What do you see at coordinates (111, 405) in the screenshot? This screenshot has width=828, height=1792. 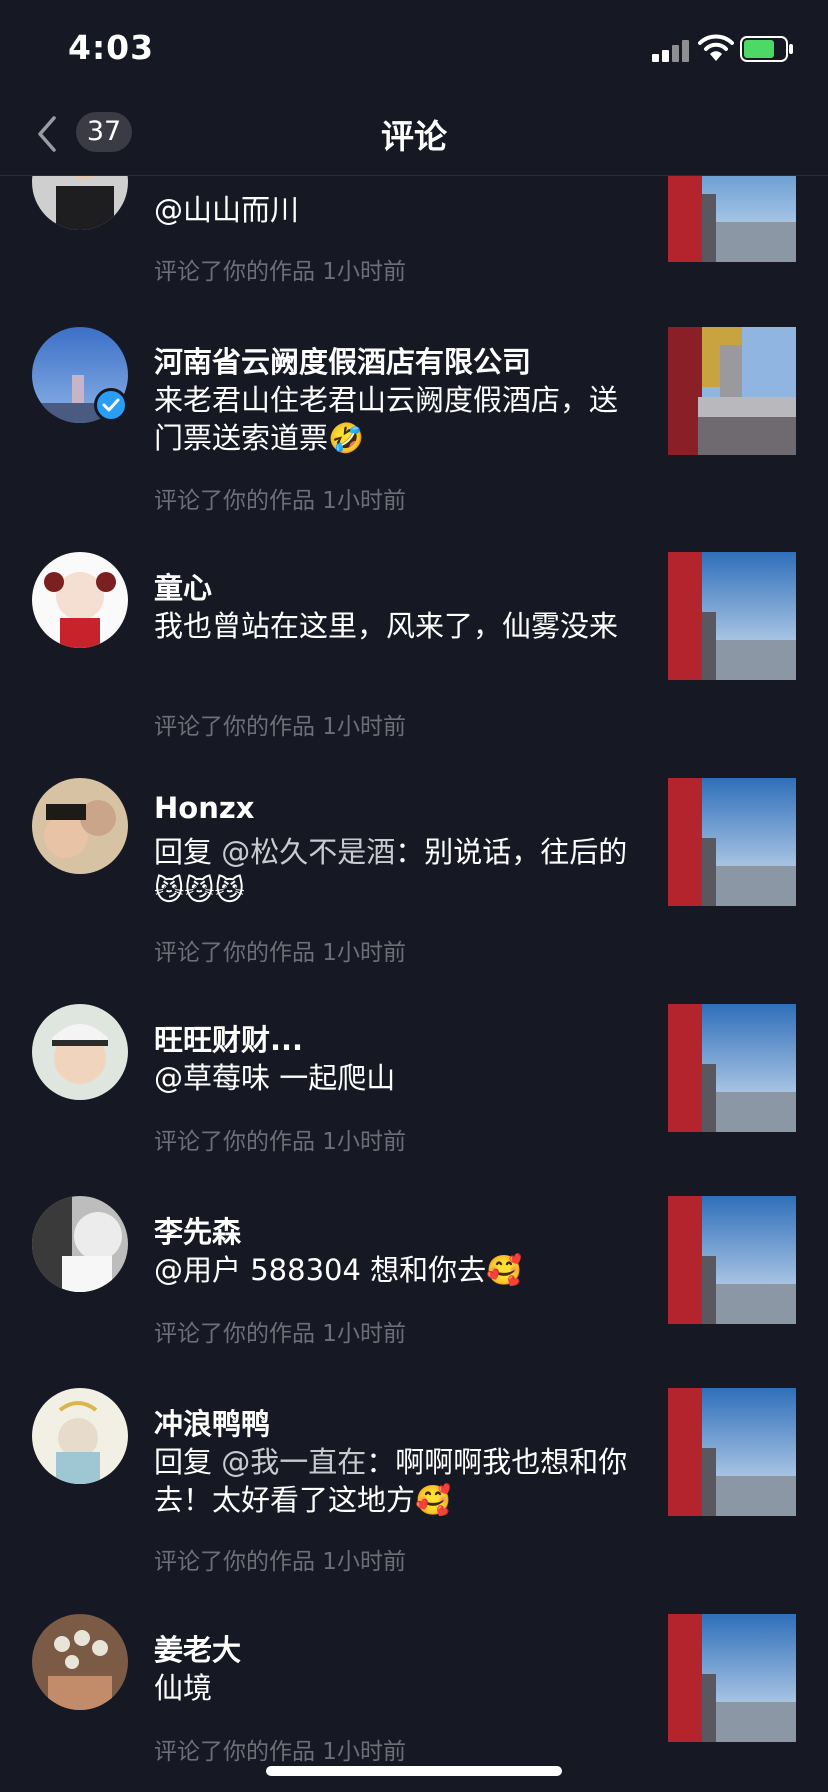 I see `verified-badge-icon` at bounding box center [111, 405].